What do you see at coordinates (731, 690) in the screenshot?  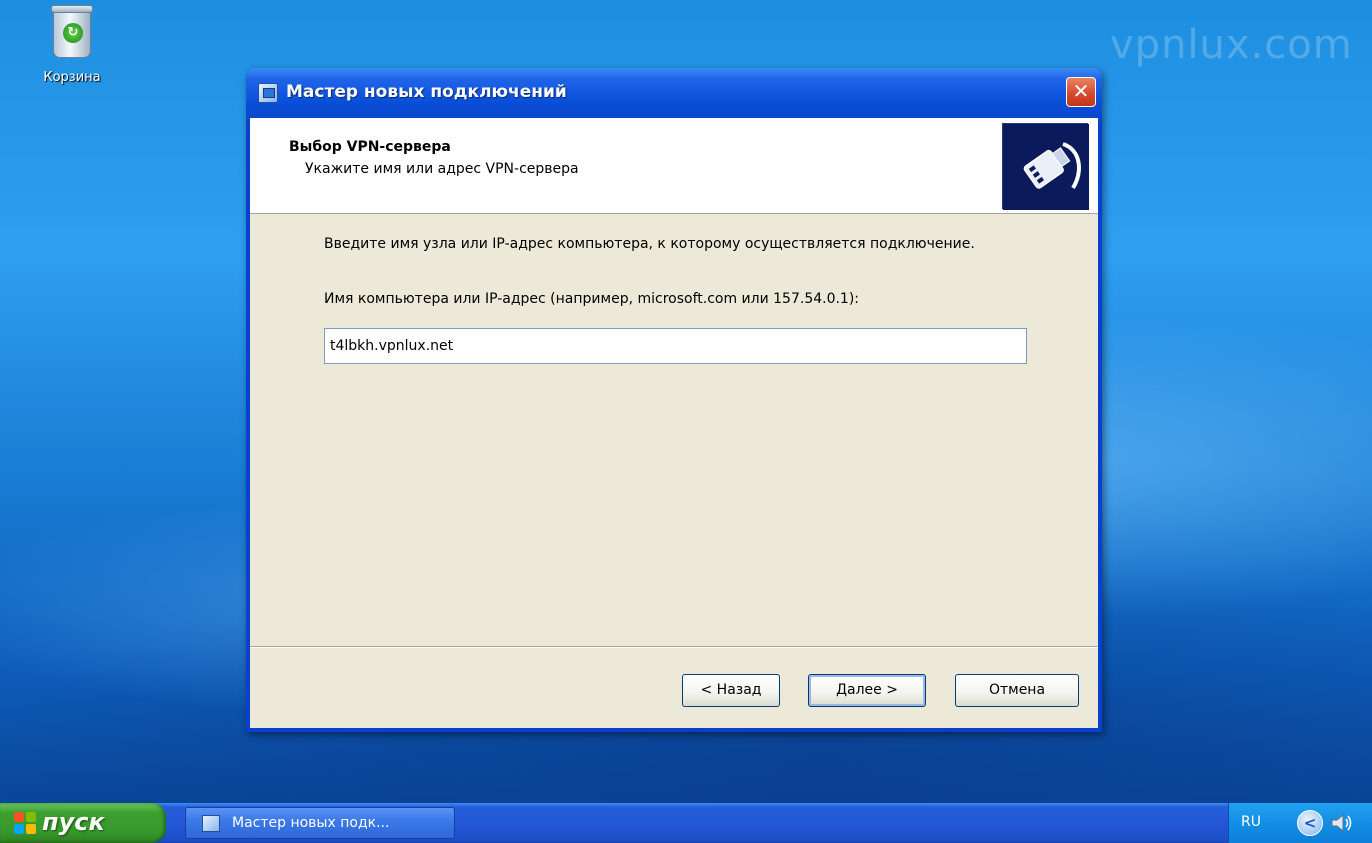 I see `back-button: < Назад` at bounding box center [731, 690].